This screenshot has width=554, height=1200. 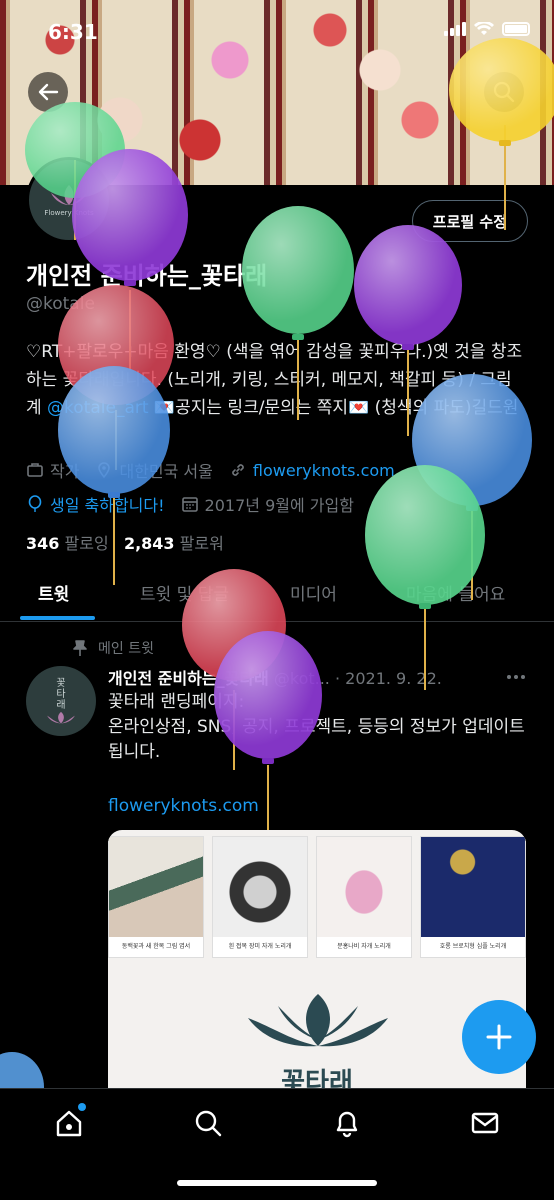 What do you see at coordinates (61, 694) in the screenshot?
I see `tweet-avatar-text: 꽃타래` at bounding box center [61, 694].